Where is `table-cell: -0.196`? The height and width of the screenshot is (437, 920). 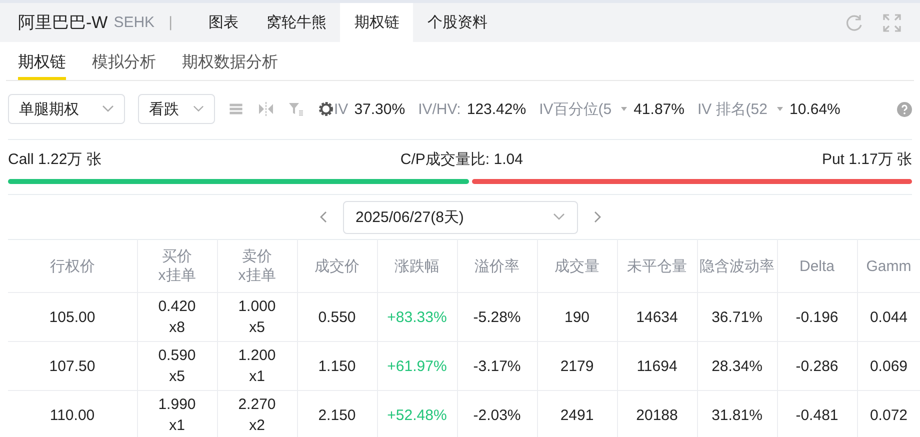
table-cell: -0.196 is located at coordinates (817, 317).